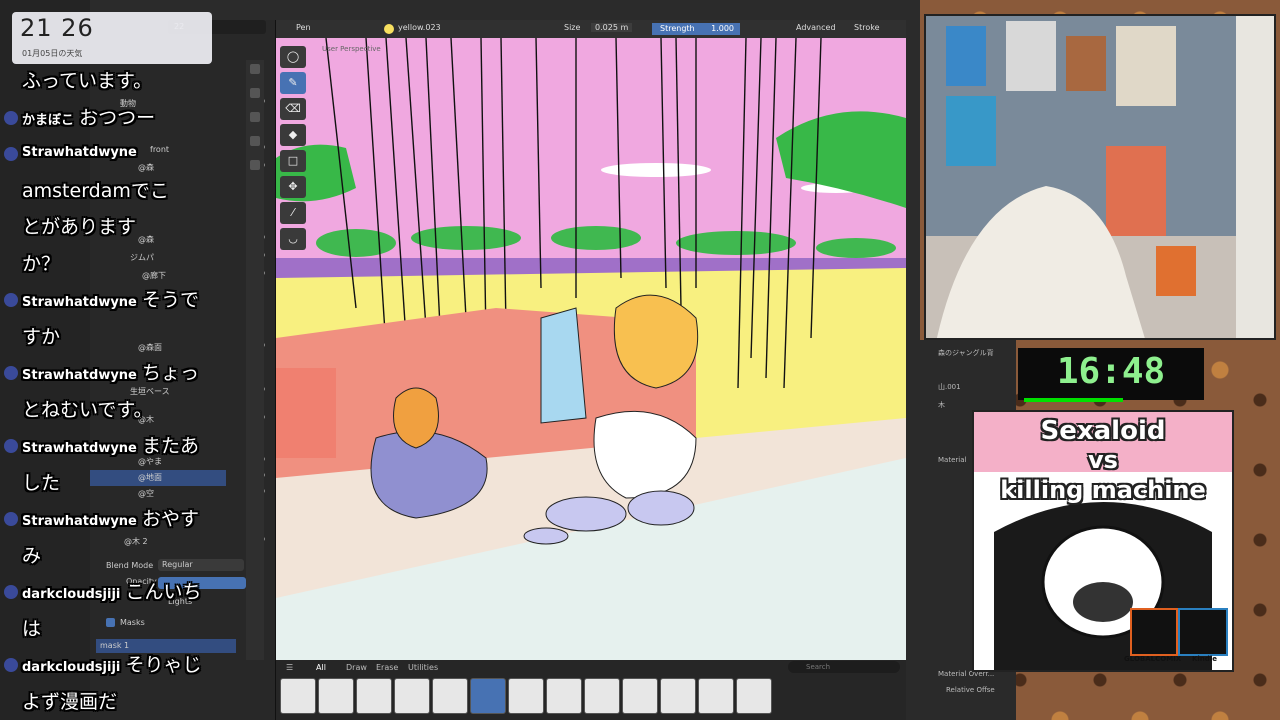 Image resolution: width=1280 pixels, height=720 pixels. I want to click on select-circle-icon: ◯, so click(293, 57).